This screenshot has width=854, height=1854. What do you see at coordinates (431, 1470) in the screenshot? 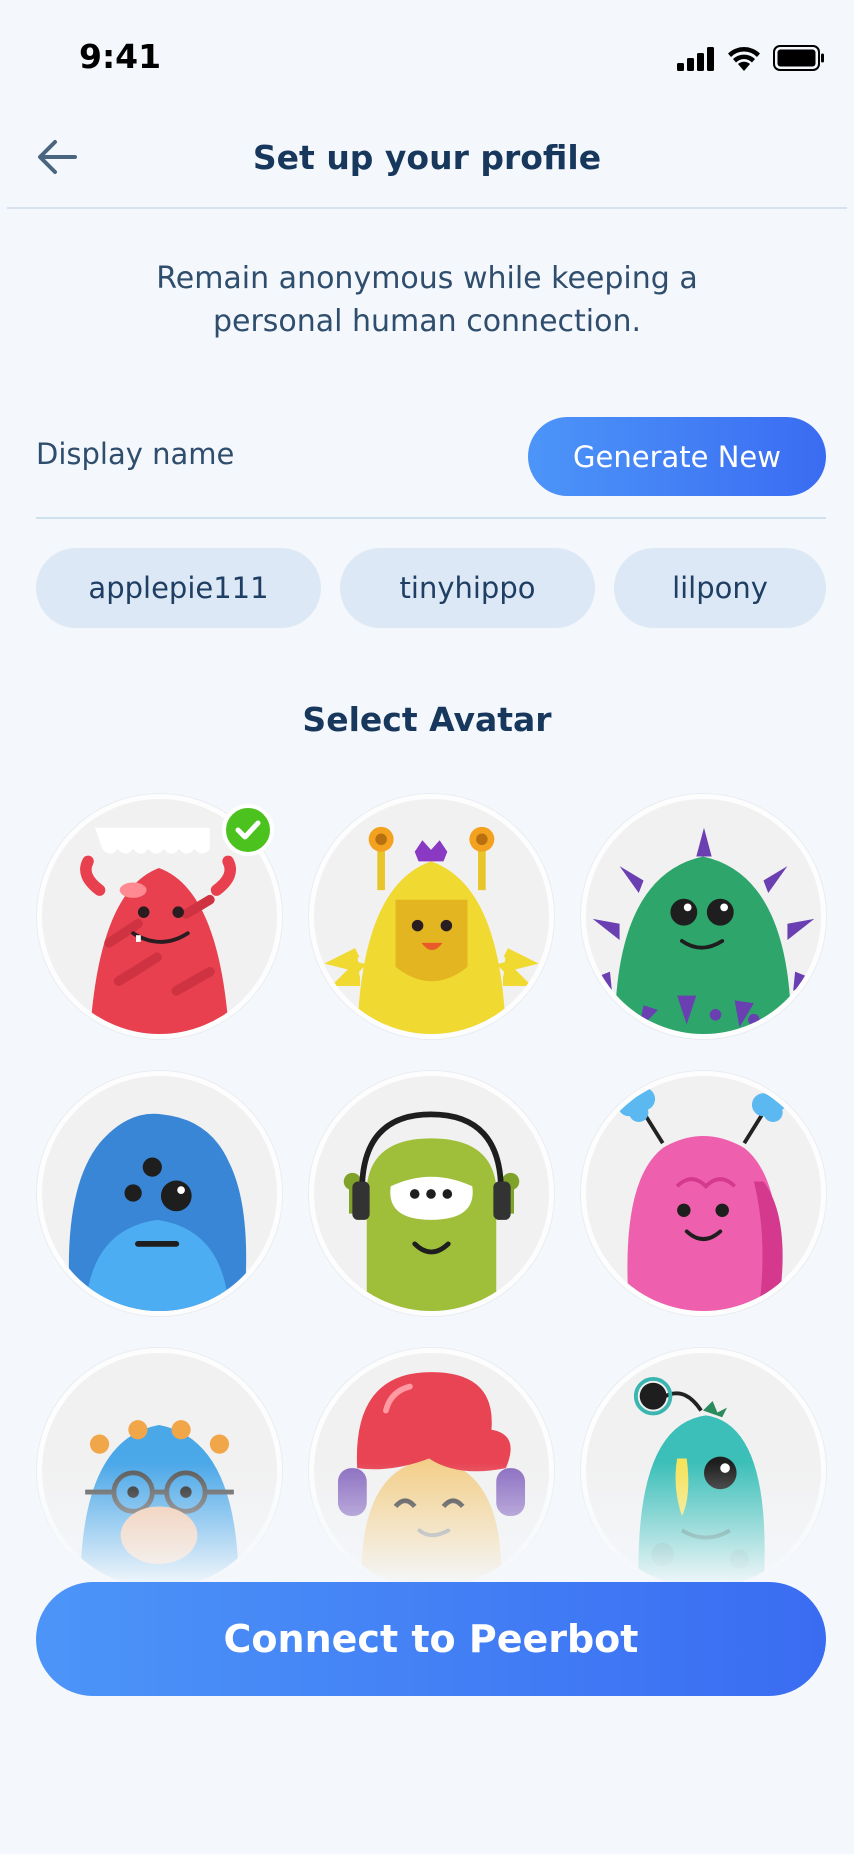
I see `red-hair-headphones-avatar` at bounding box center [431, 1470].